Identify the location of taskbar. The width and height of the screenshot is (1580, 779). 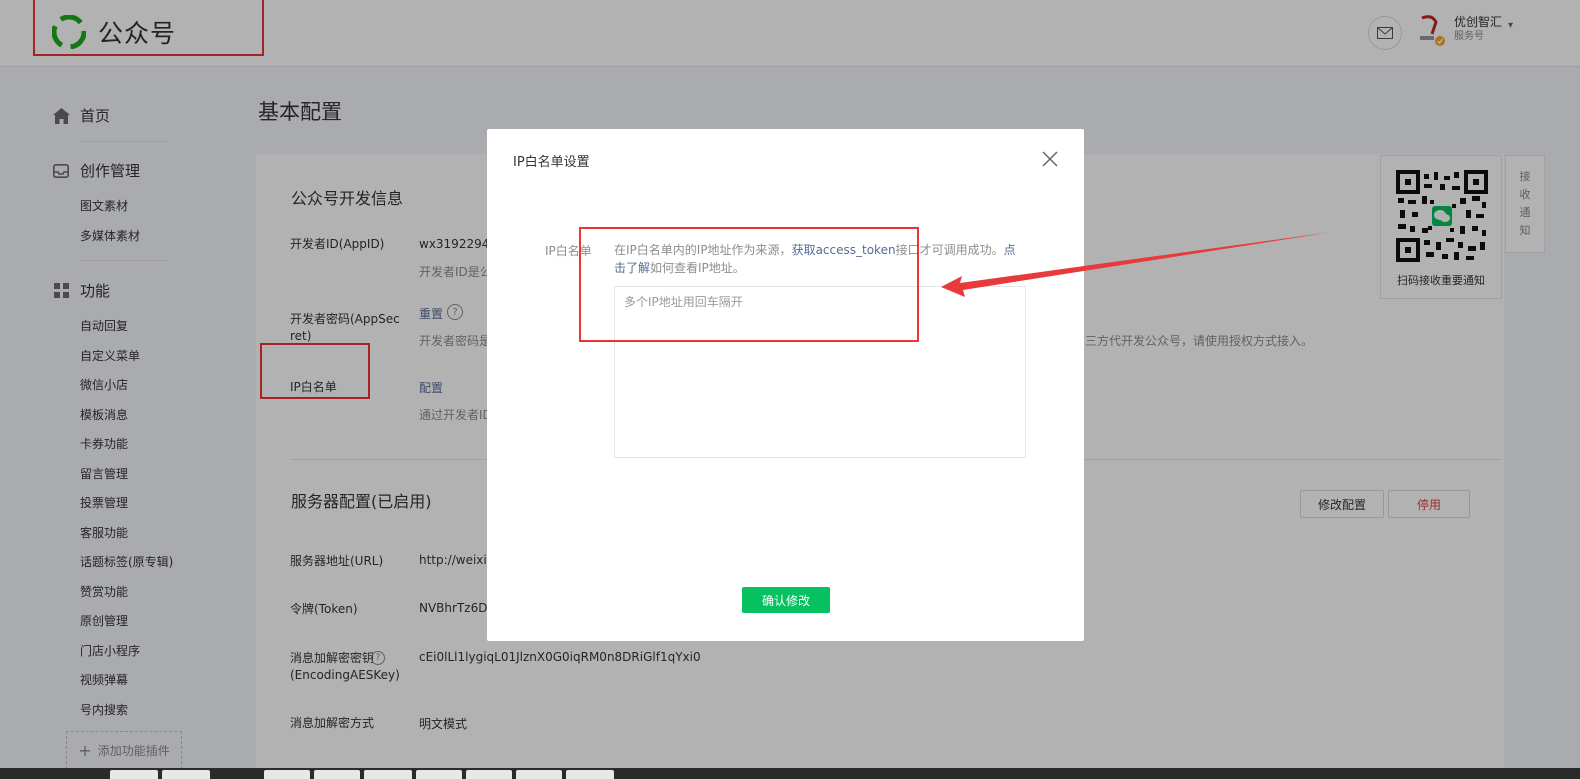
(790, 773).